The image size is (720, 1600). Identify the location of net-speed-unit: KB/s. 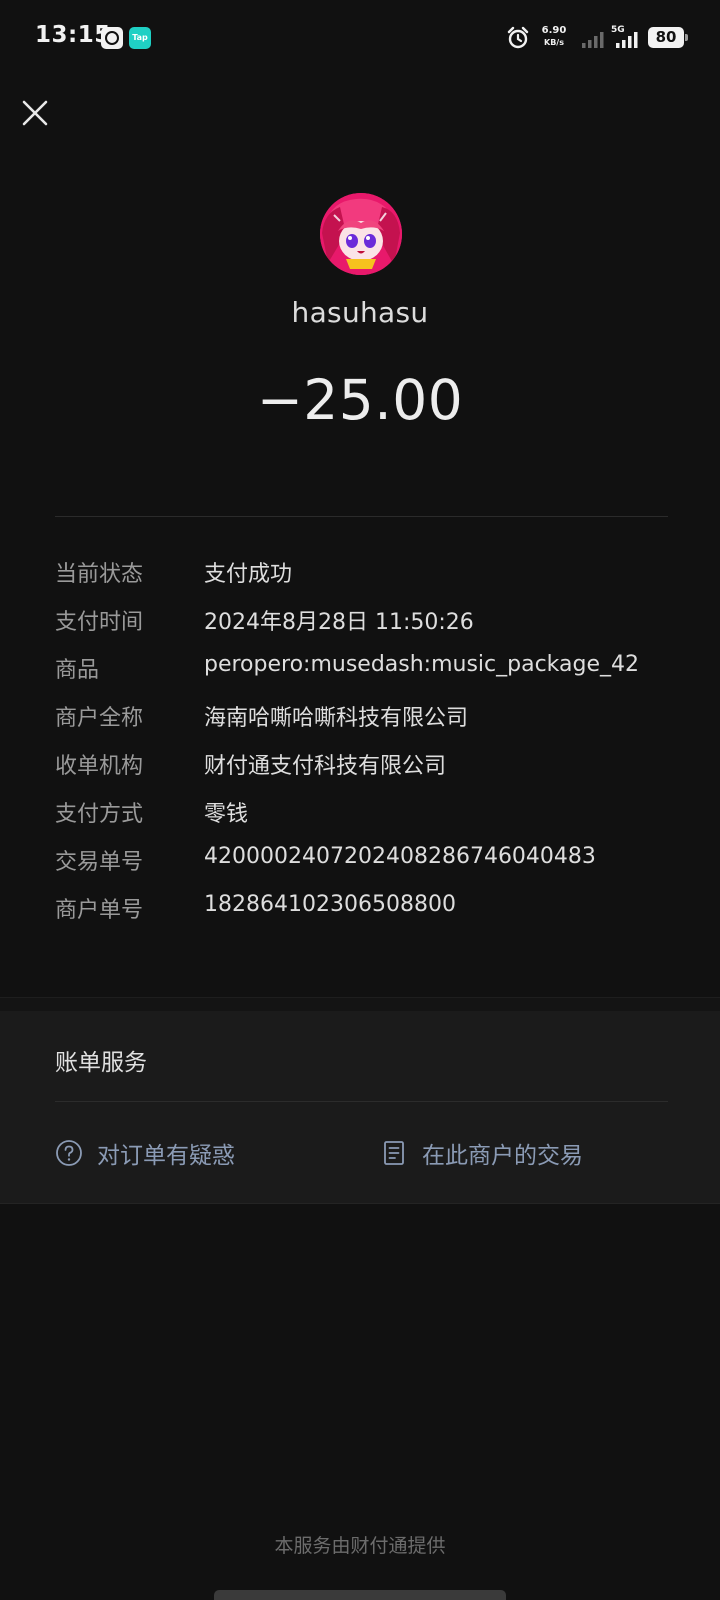
(554, 42).